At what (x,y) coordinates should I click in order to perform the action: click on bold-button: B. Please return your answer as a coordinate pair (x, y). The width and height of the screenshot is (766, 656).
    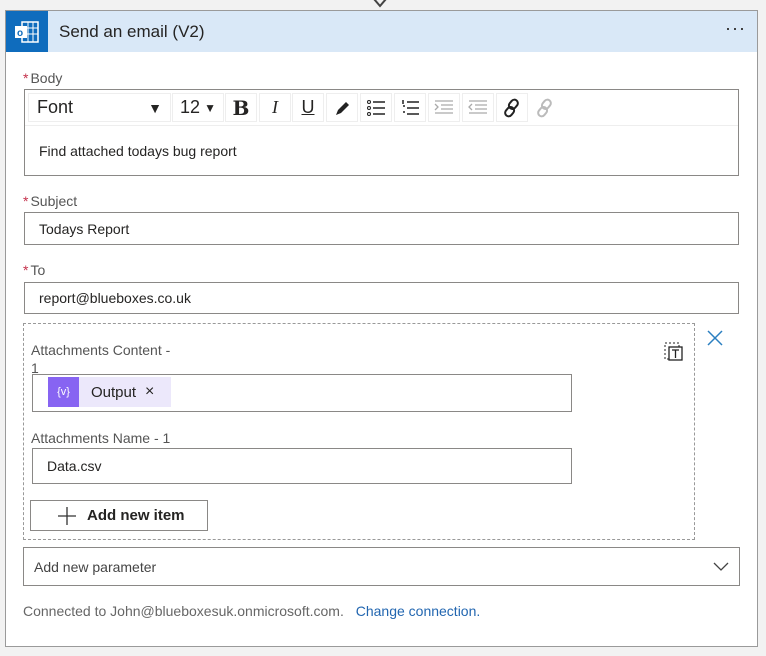
    Looking at the image, I should click on (241, 107).